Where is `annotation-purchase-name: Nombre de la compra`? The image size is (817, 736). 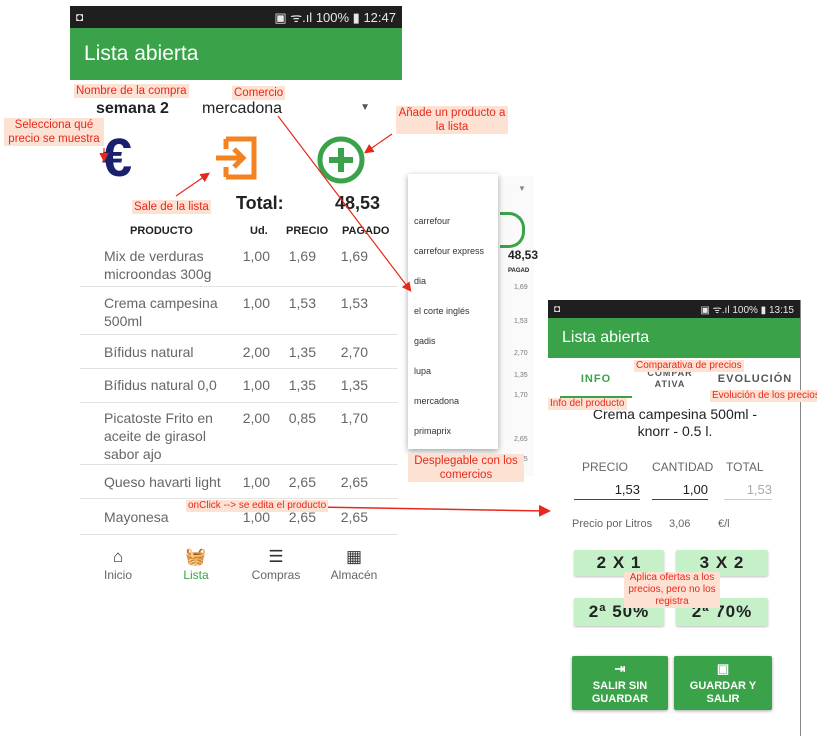
annotation-purchase-name: Nombre de la compra is located at coordinates (131, 91).